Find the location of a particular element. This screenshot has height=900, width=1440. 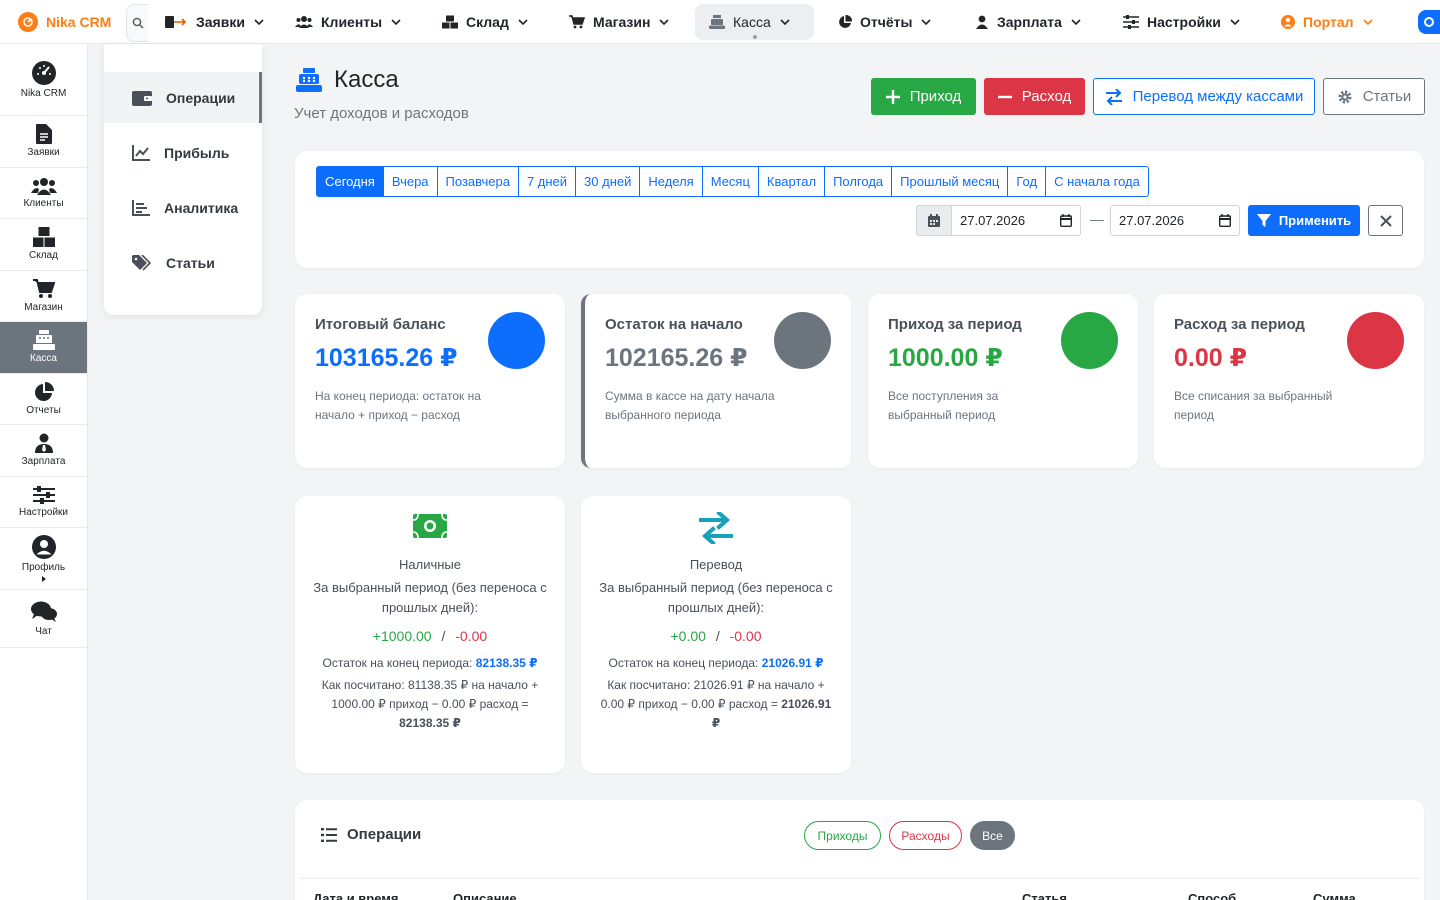

nav-requests-label: Заявки is located at coordinates (220, 22).